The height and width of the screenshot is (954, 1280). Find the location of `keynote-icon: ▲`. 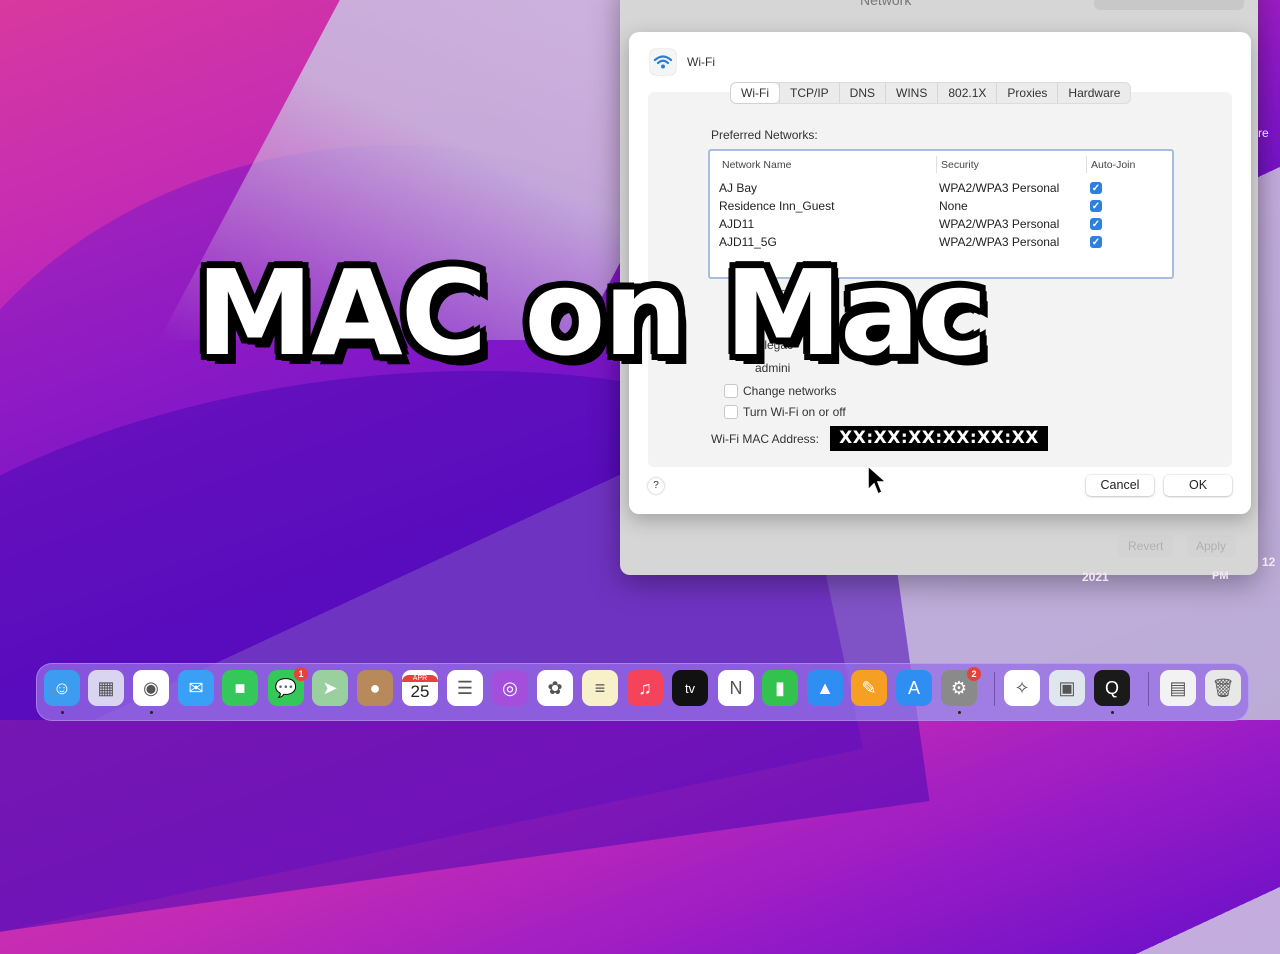

keynote-icon: ▲ is located at coordinates (825, 688).